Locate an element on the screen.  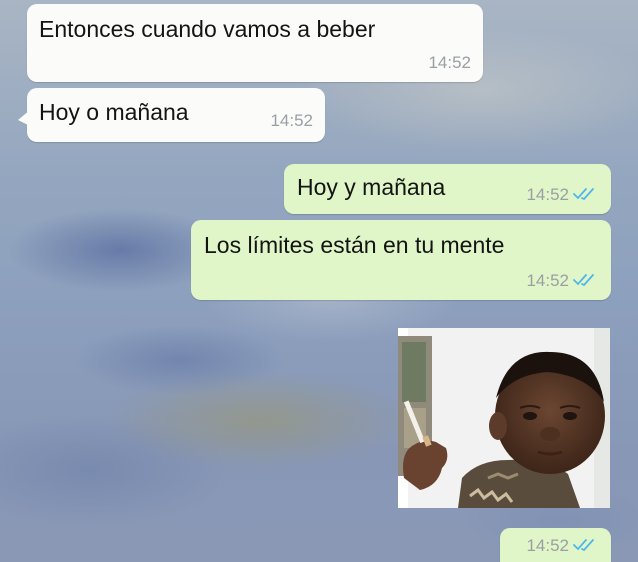
boy-smoking-cigarette-sticker is located at coordinates (504, 418).